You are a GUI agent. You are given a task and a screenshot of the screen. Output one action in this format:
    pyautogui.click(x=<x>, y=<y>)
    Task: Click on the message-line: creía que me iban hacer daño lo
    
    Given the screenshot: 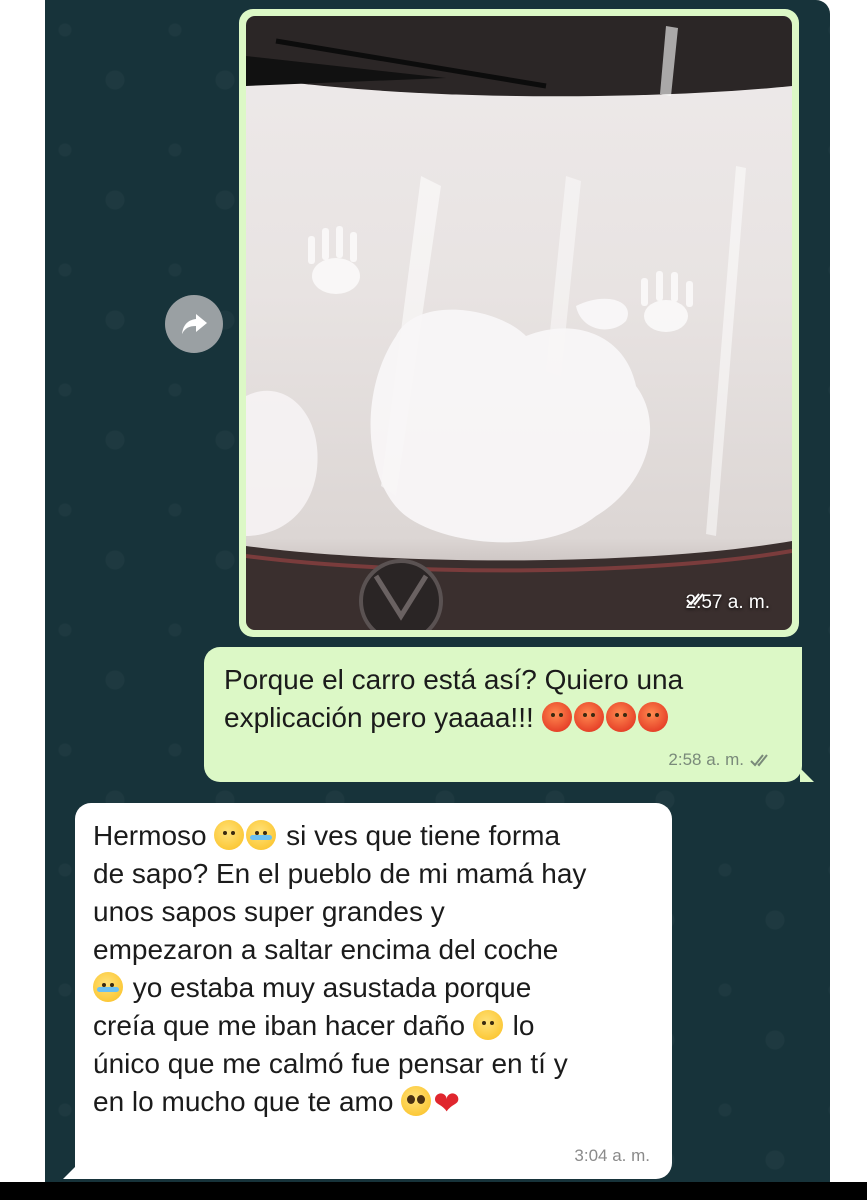 What is the action you would take?
    pyautogui.click(x=372, y=1026)
    